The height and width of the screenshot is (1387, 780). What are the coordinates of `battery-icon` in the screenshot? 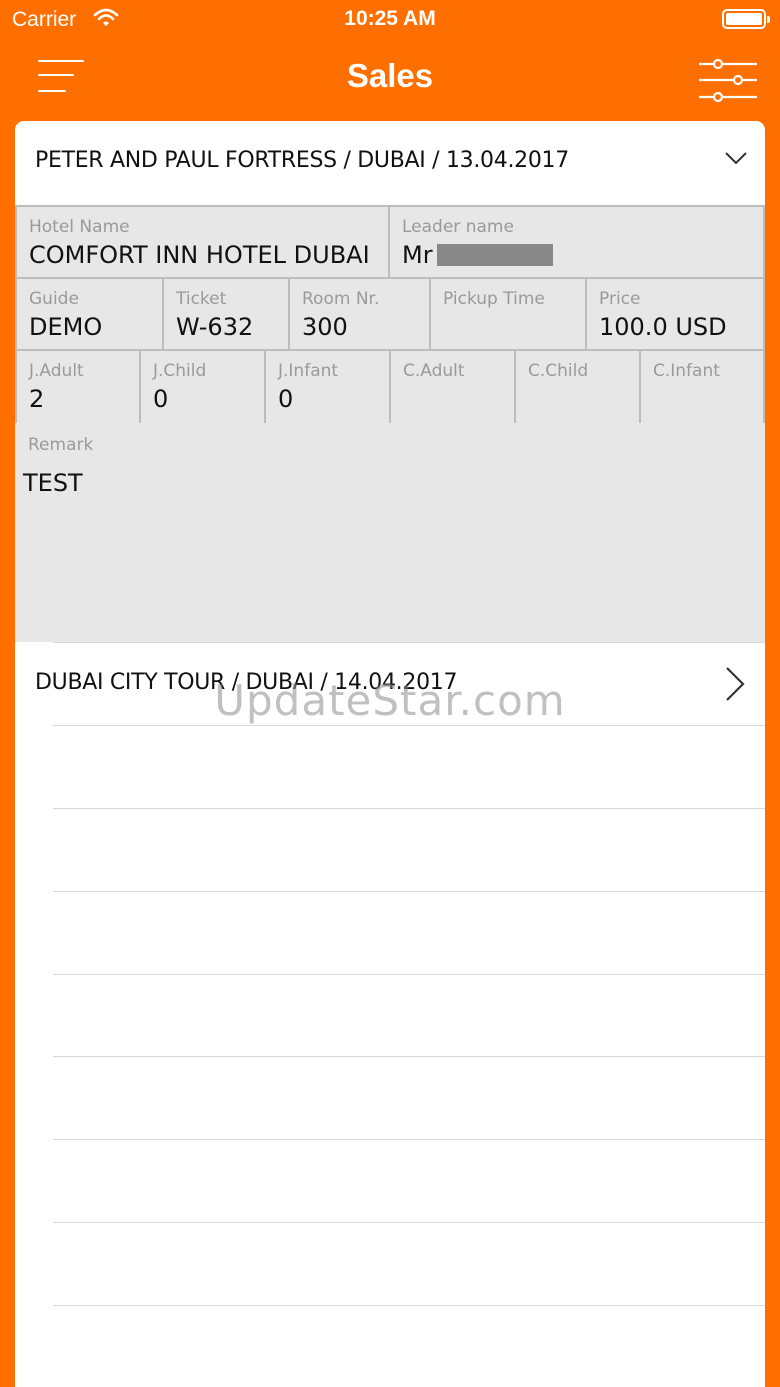 It's located at (746, 19).